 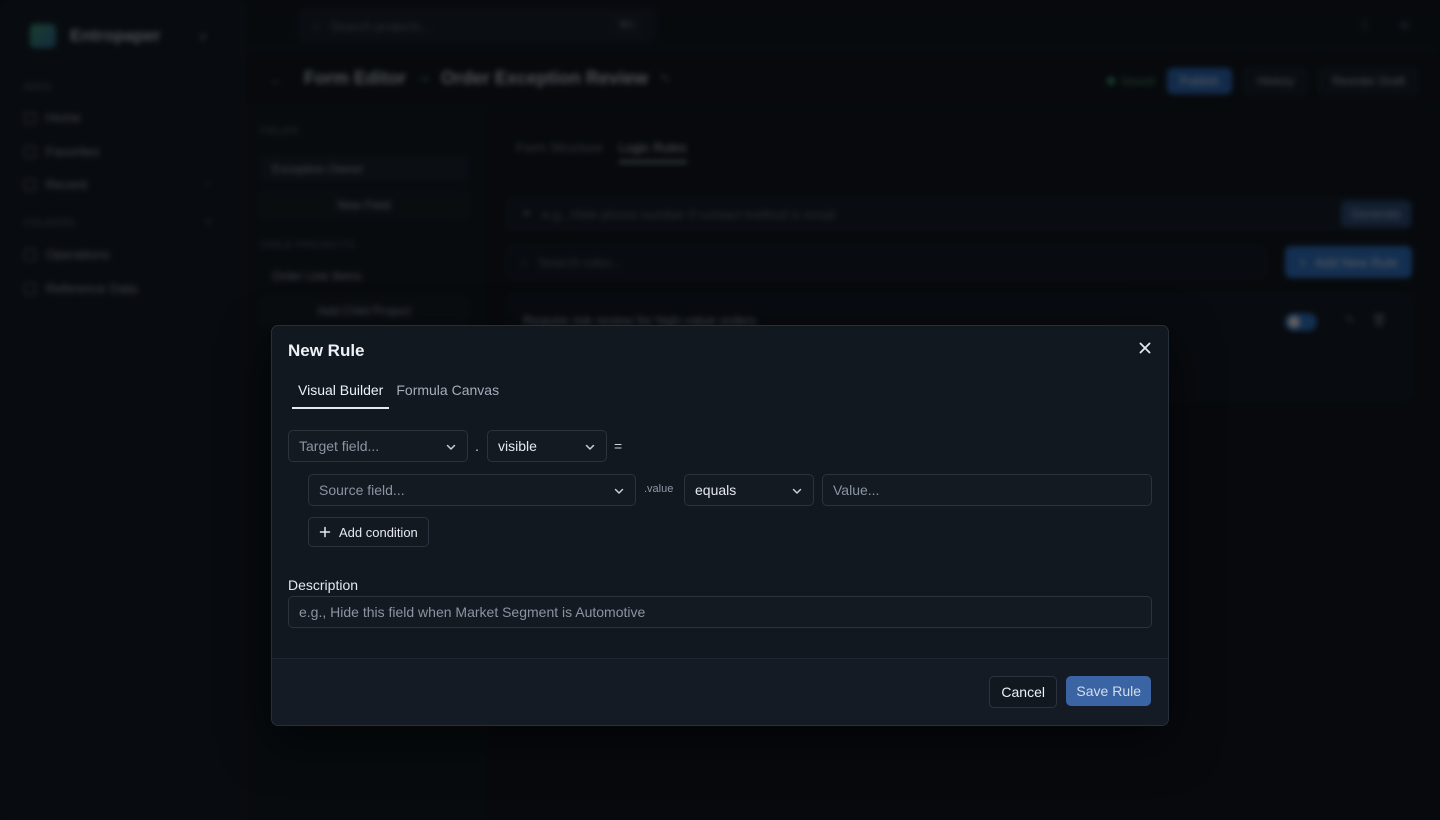 I want to click on property-value: visible, so click(x=517, y=446).